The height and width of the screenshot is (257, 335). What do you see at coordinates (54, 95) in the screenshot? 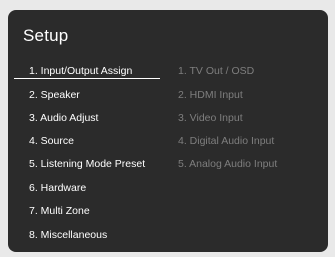
I see `menu-item-speaker: 2. Speaker` at bounding box center [54, 95].